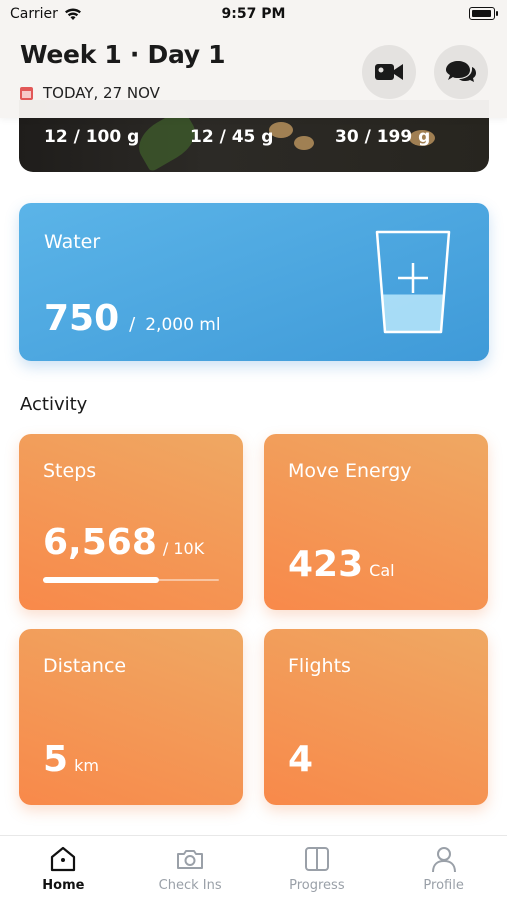  I want to click on steps-label: Steps, so click(70, 471).